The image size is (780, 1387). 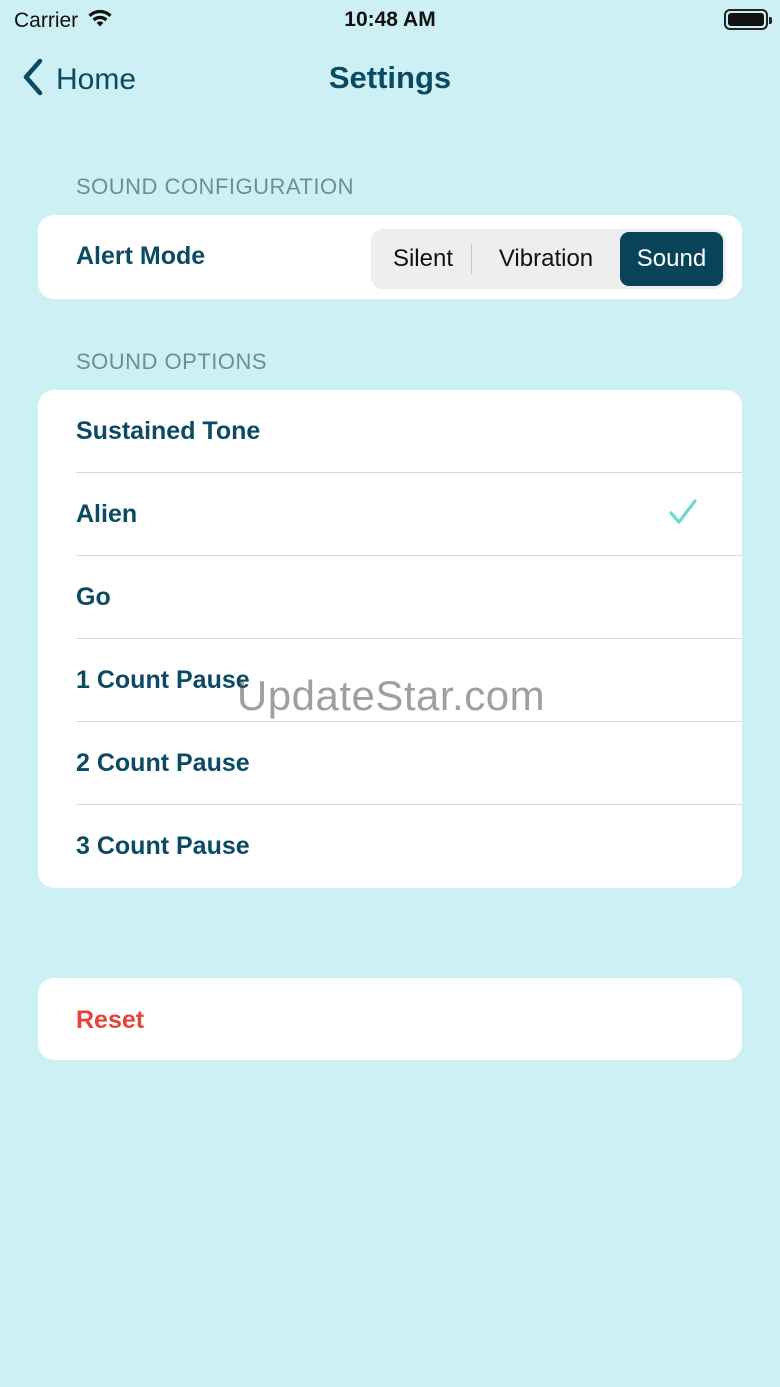 I want to click on alert-mode-segmented-control: Silent Vibration Sound, so click(x=548, y=259).